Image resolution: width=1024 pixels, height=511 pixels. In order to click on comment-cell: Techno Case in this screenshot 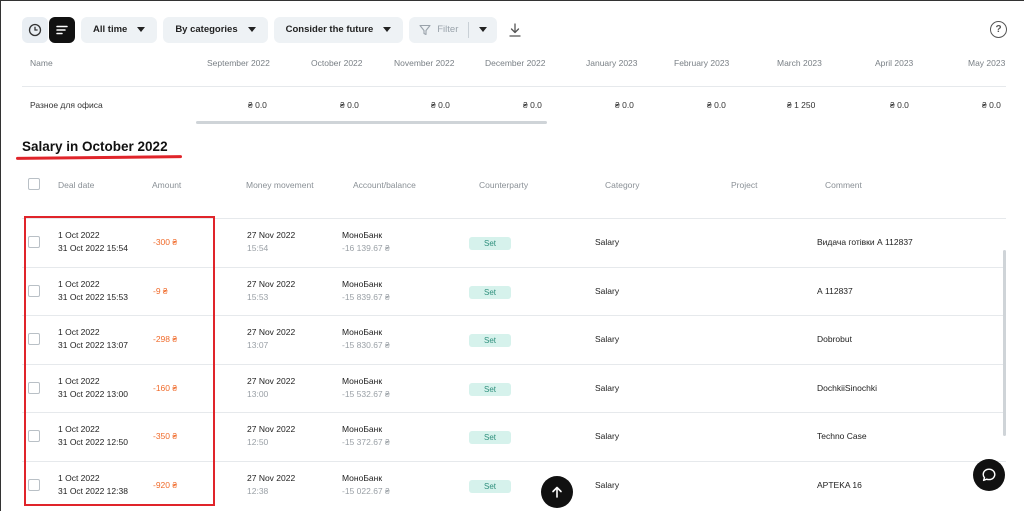, I will do `click(842, 436)`.